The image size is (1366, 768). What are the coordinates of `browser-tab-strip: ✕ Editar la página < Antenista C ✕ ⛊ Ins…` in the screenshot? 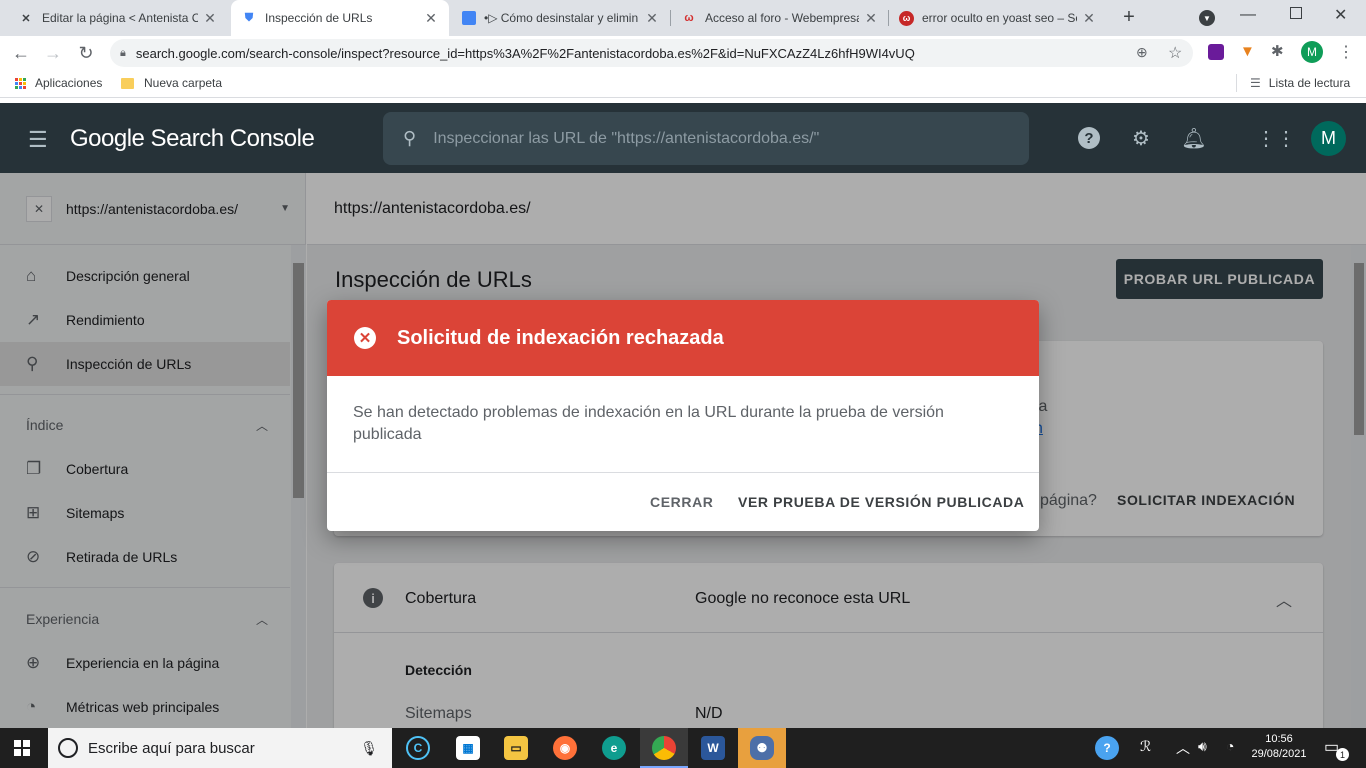 It's located at (683, 18).